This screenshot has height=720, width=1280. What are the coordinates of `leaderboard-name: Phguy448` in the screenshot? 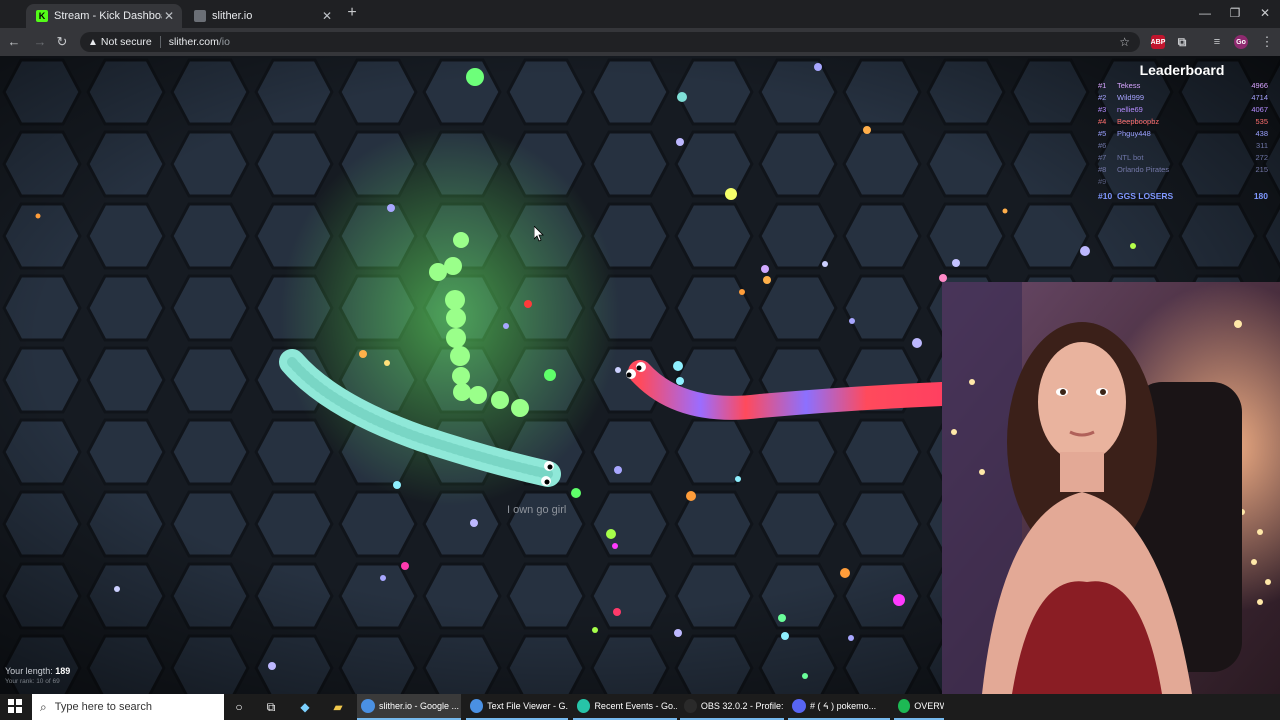 It's located at (1134, 133).